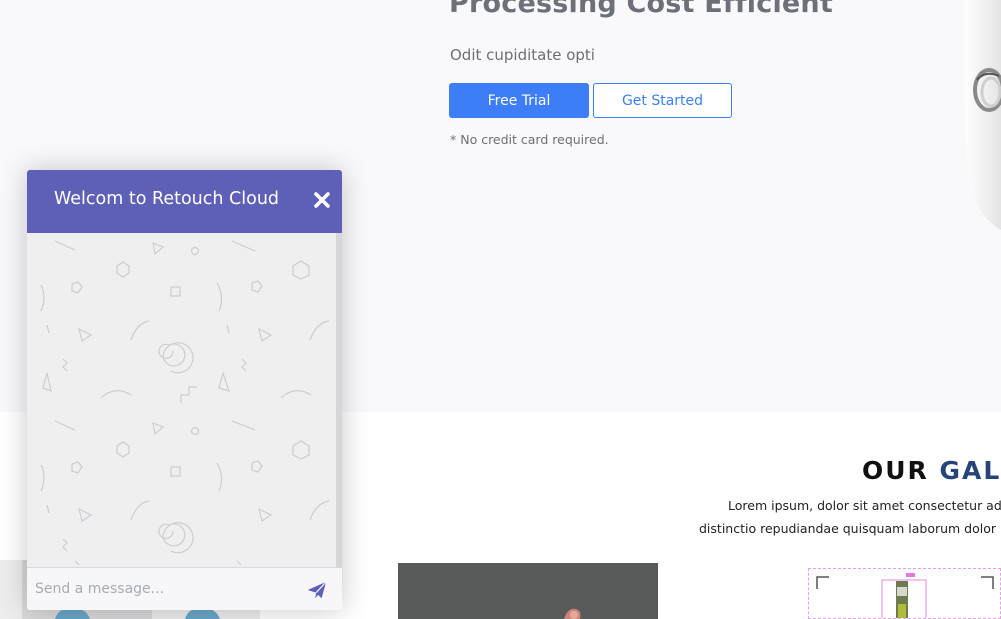  Describe the element at coordinates (322, 200) in the screenshot. I see `close-icon` at that location.